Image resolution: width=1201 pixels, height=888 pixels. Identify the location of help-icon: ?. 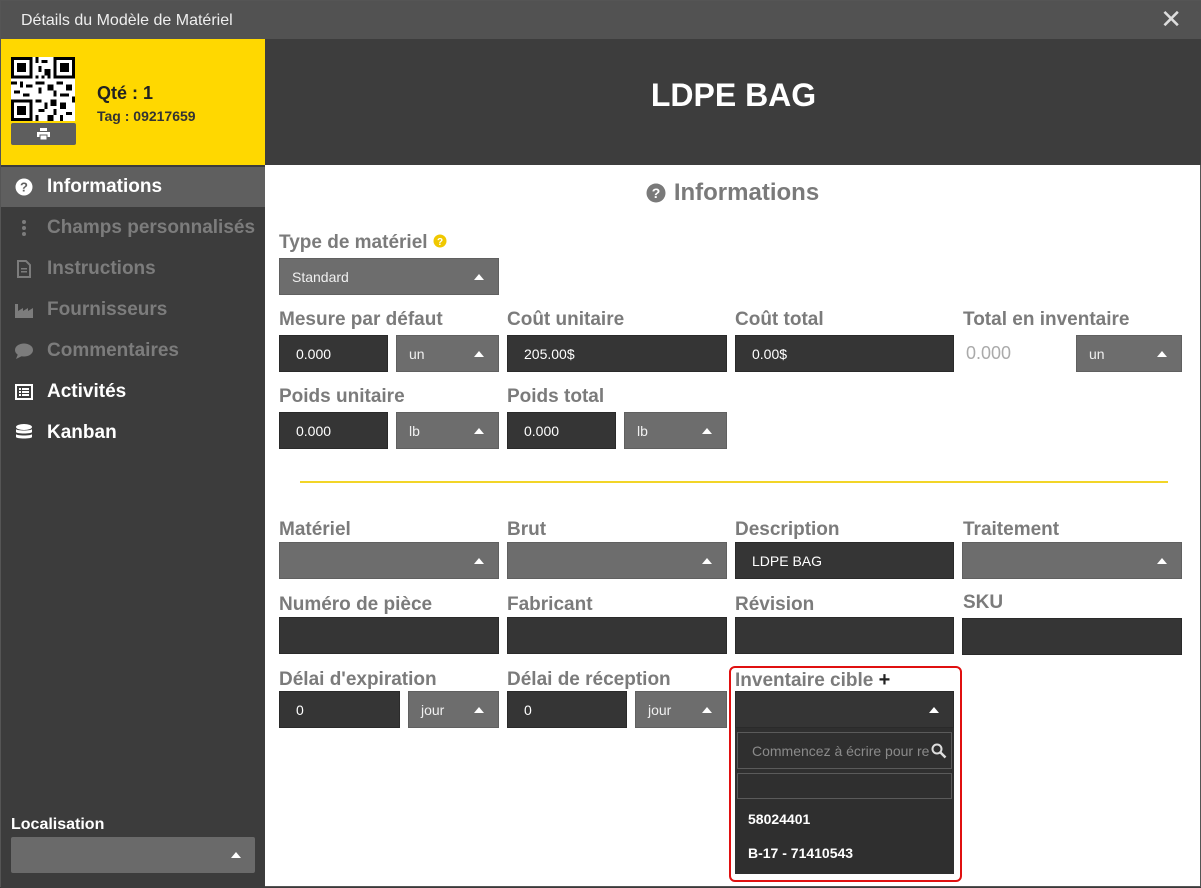
(440, 241).